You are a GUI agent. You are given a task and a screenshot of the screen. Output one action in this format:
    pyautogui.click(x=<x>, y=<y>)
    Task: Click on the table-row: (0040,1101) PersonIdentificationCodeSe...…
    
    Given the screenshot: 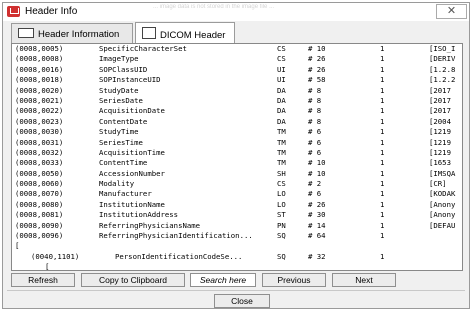 What is the action you would take?
    pyautogui.click(x=238, y=257)
    